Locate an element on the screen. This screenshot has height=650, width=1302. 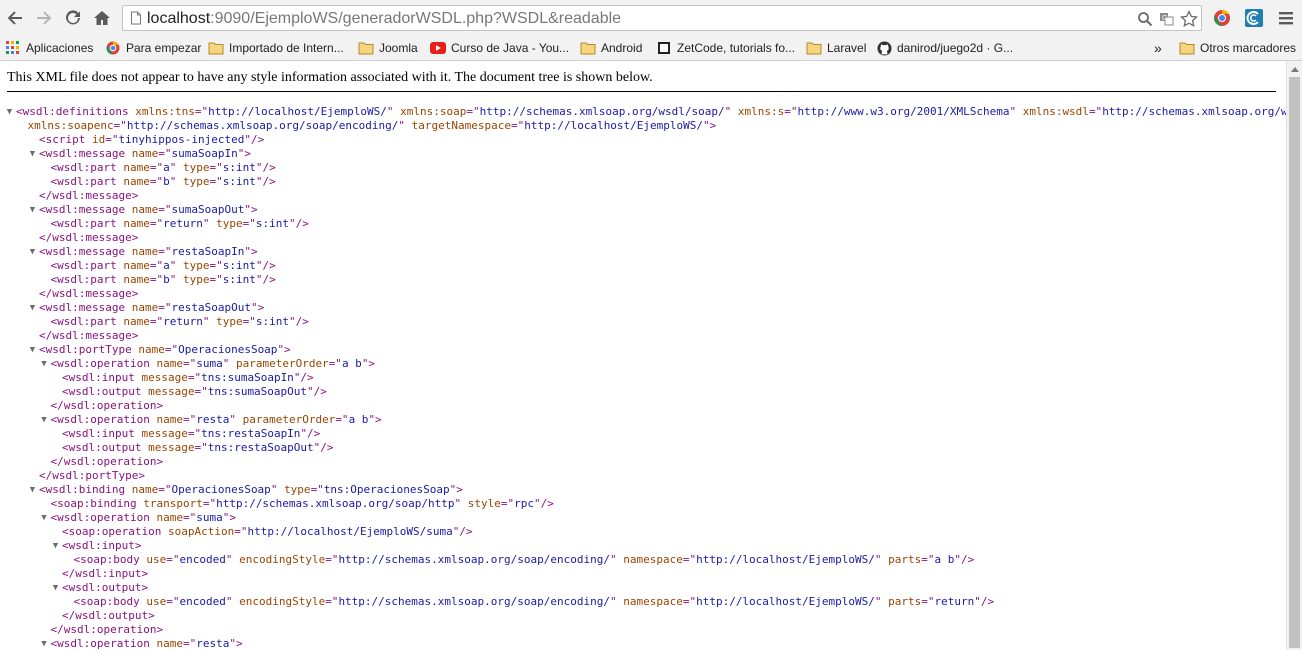
xml-line: <wsdl:input message="tns:restaSoapIn"/> is located at coordinates (191, 434).